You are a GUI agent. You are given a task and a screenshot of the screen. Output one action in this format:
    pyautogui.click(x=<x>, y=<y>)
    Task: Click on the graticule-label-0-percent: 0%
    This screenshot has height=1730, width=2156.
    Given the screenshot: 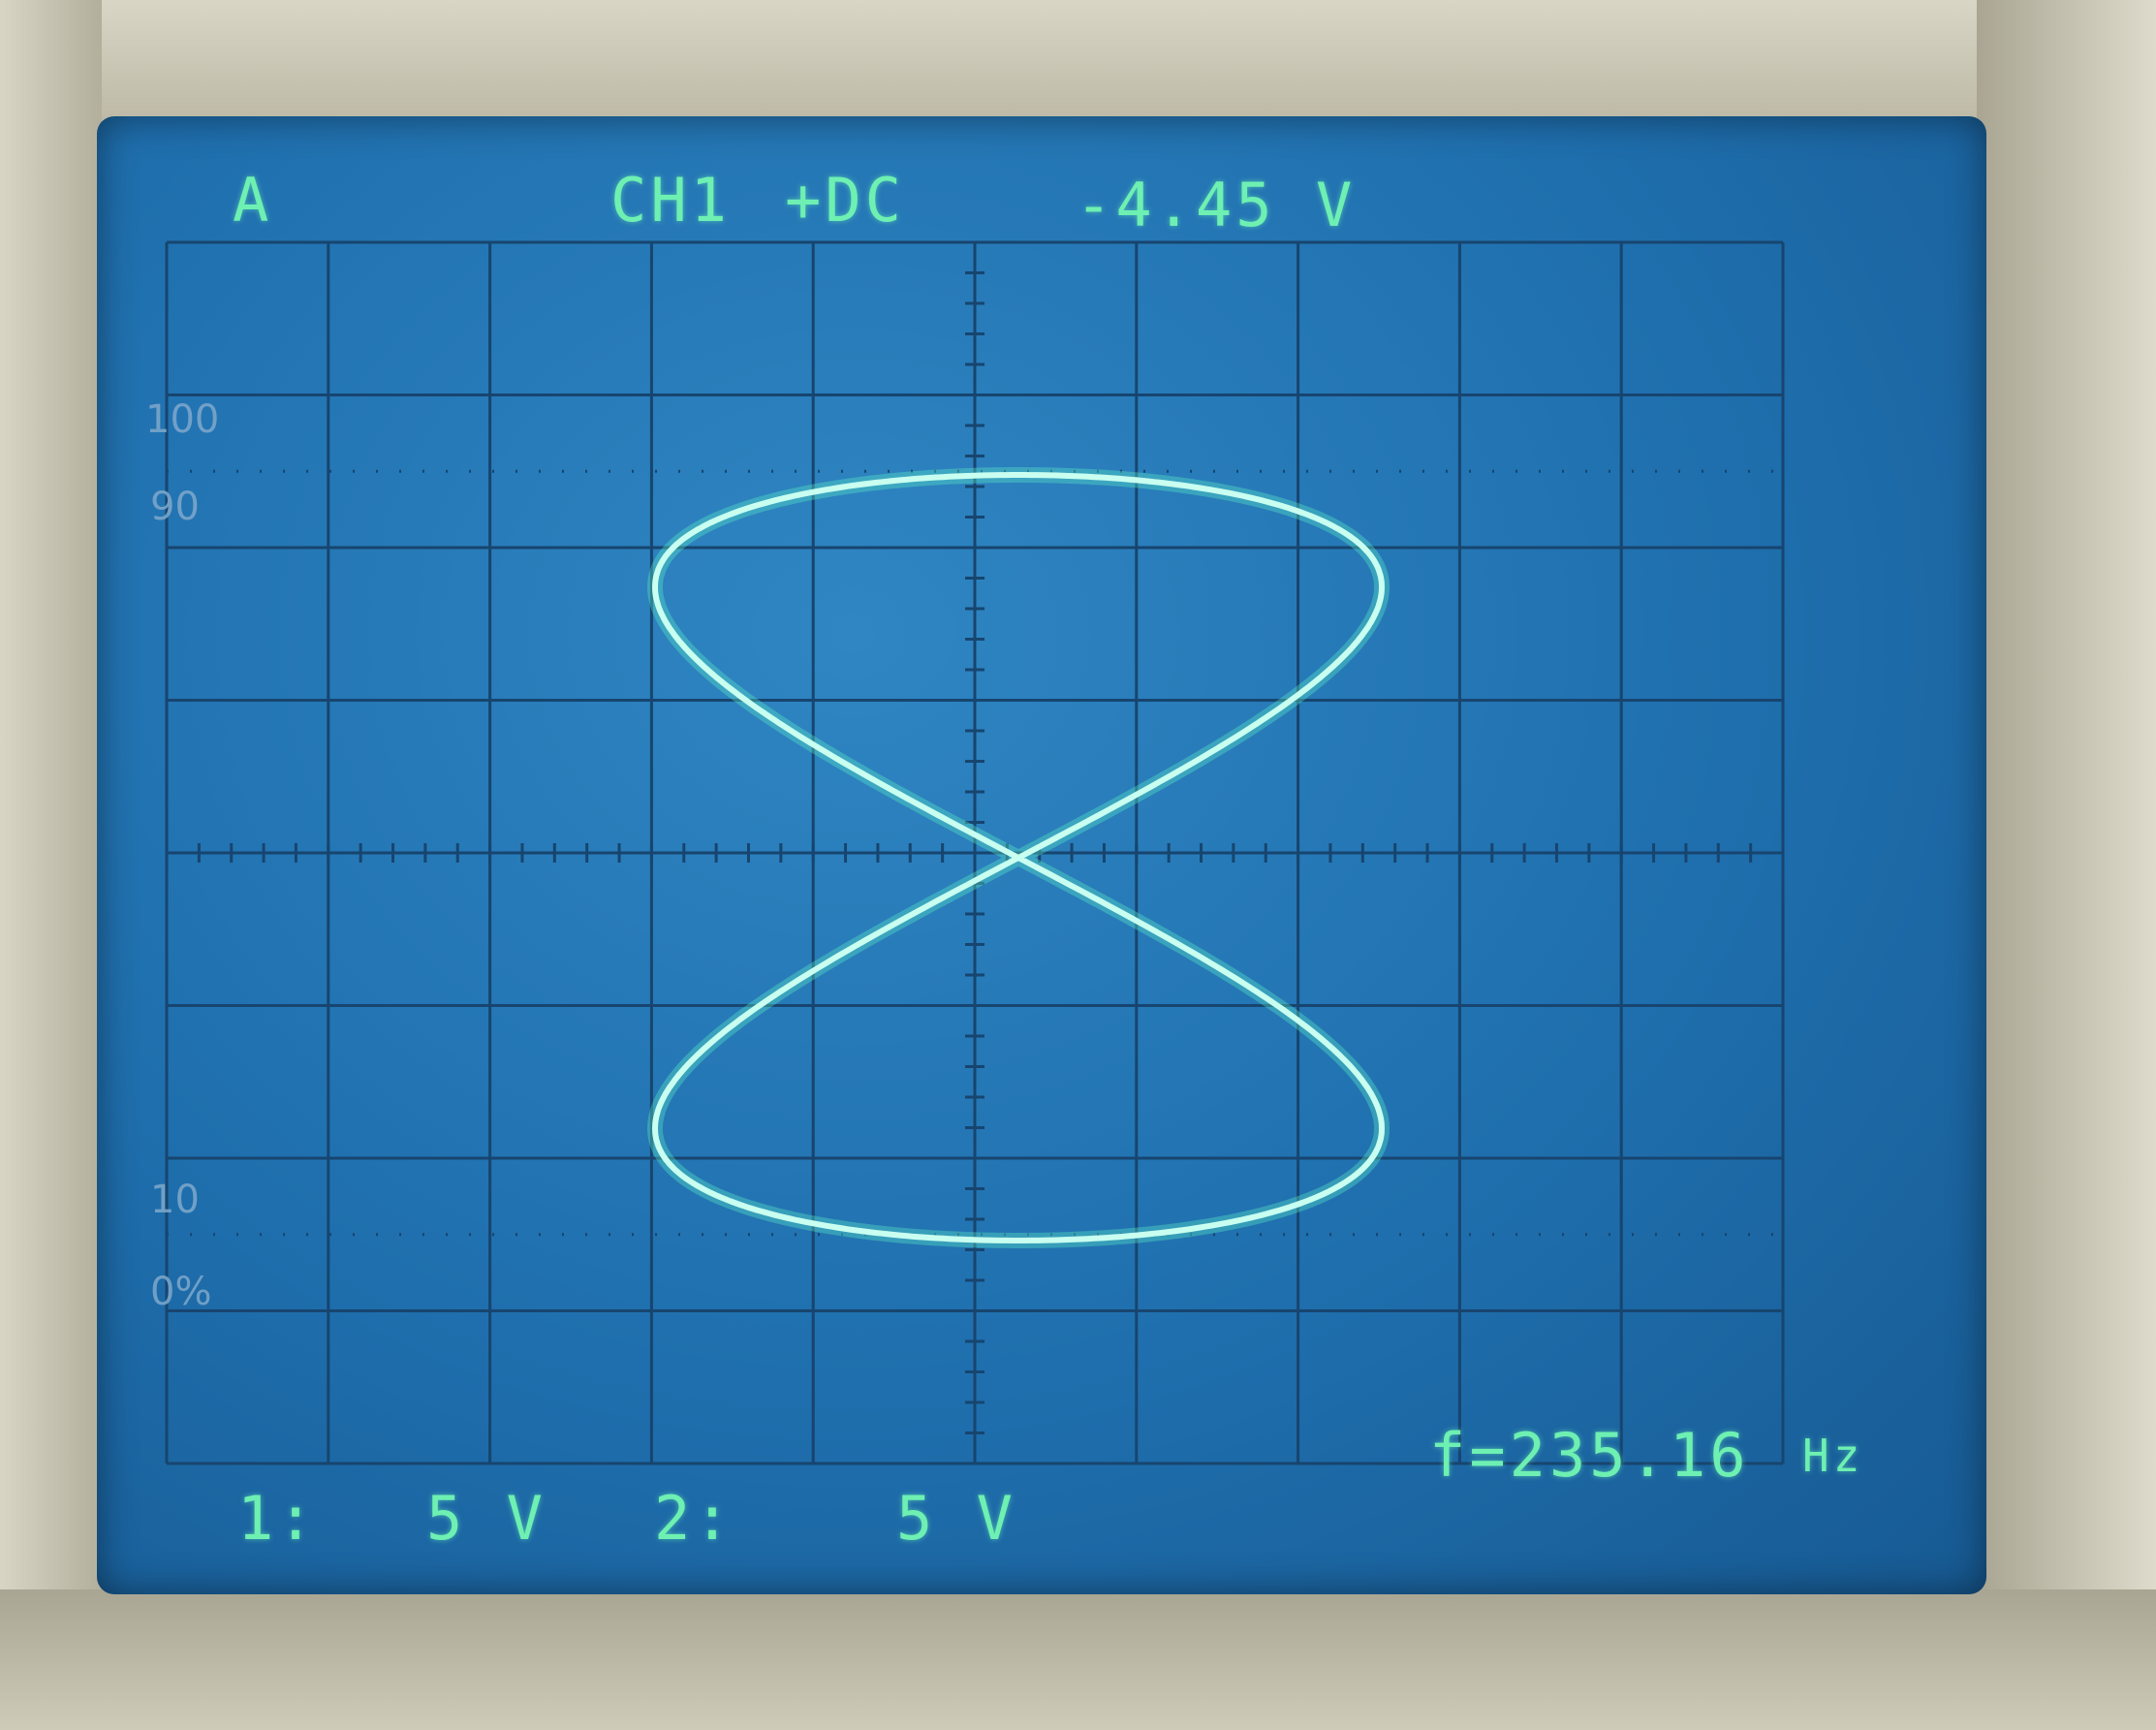 What is the action you would take?
    pyautogui.click(x=181, y=1292)
    